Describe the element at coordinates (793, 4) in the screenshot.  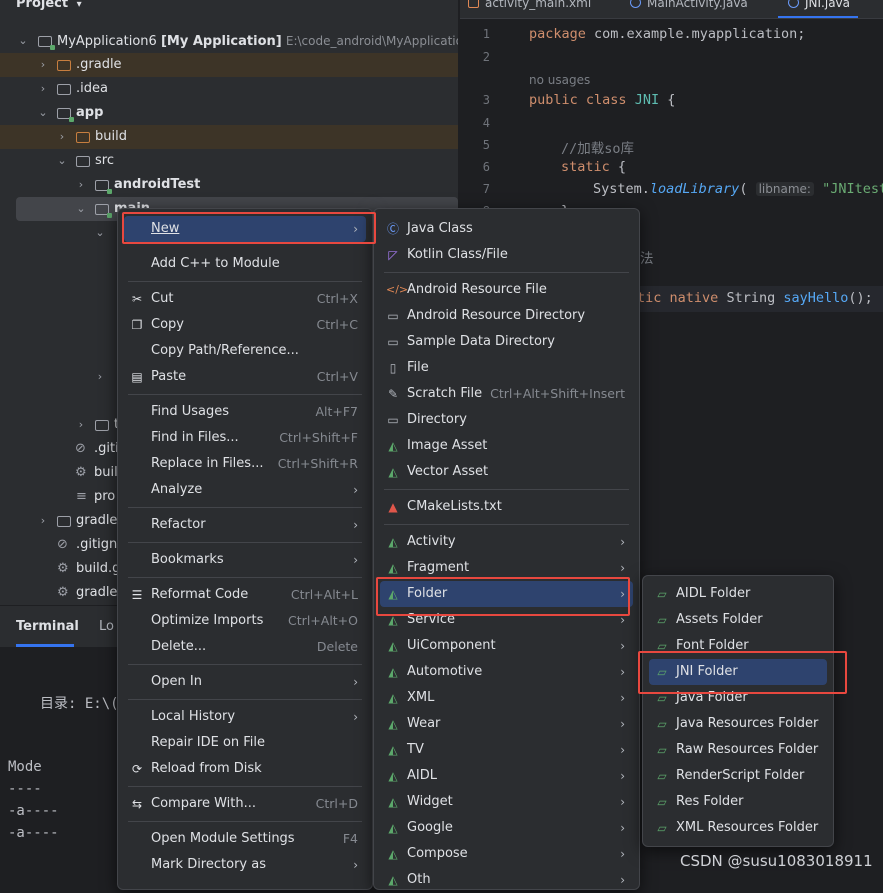
I see `java-class-icon` at that location.